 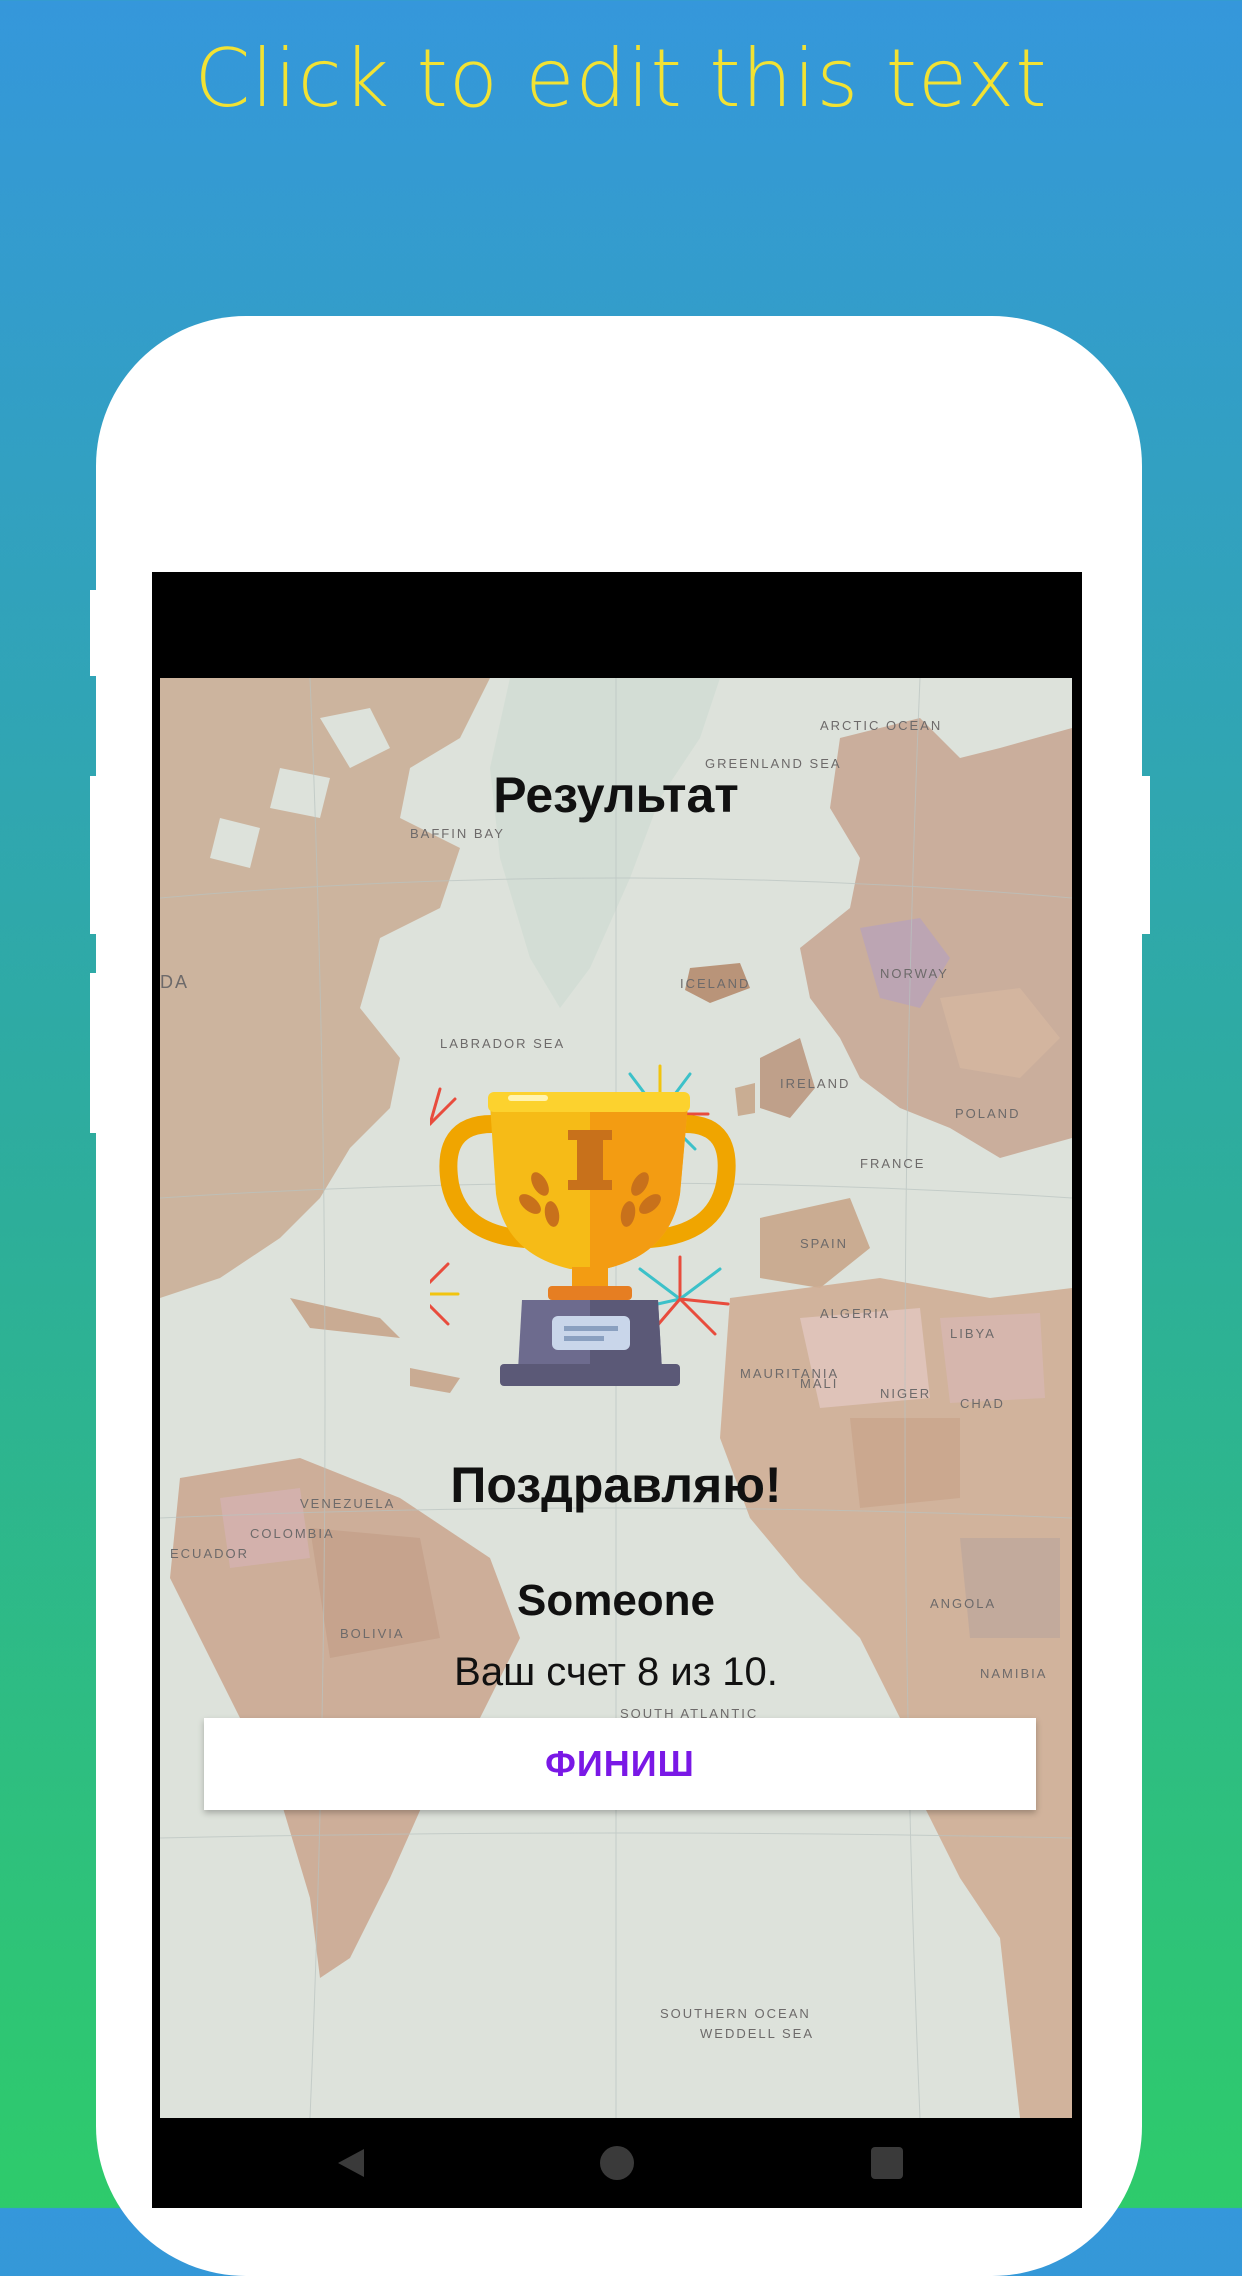 I want to click on android-nav-bar, so click(x=617, y=2163).